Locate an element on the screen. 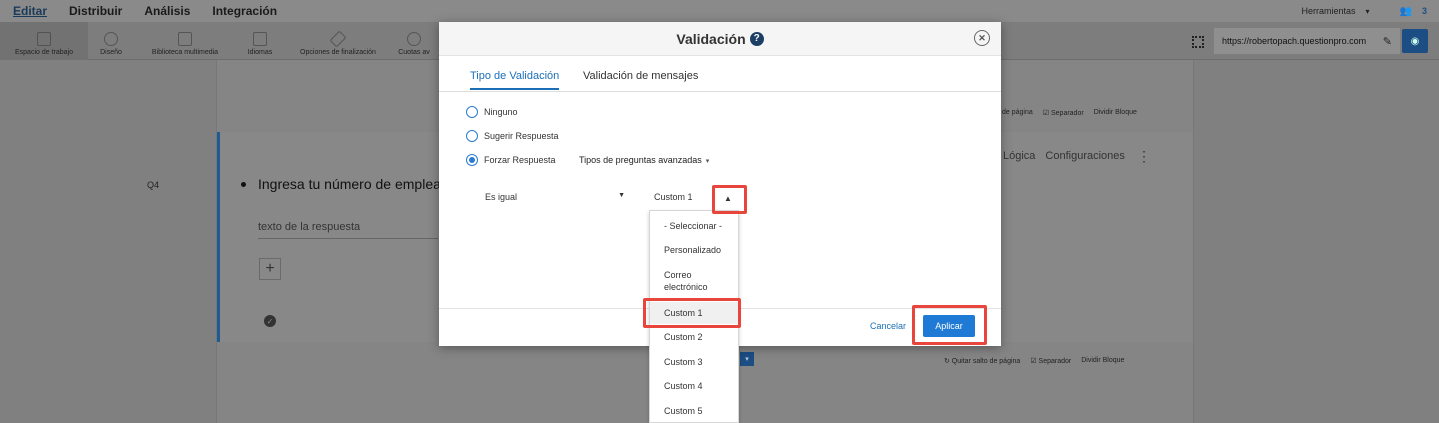  advanced-types-dropdown: Tipos de preguntas avanzadas ▾ is located at coordinates (644, 160).